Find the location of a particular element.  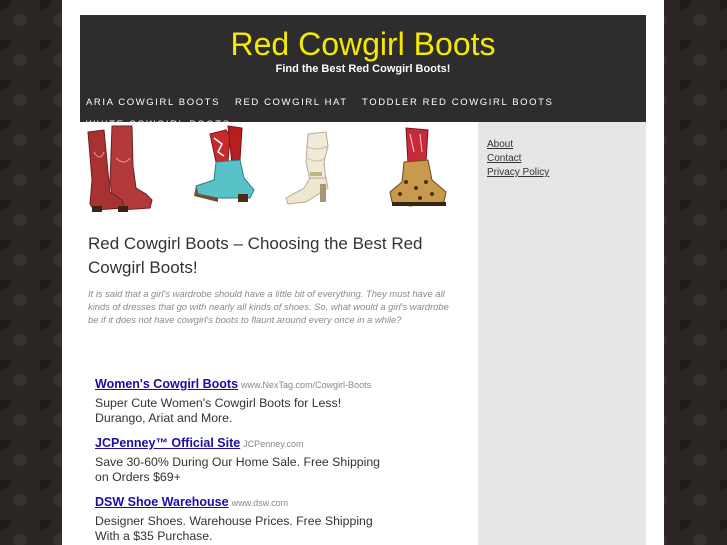

sidebar-link-privacy-policy: Privacy Policy is located at coordinates (518, 173).